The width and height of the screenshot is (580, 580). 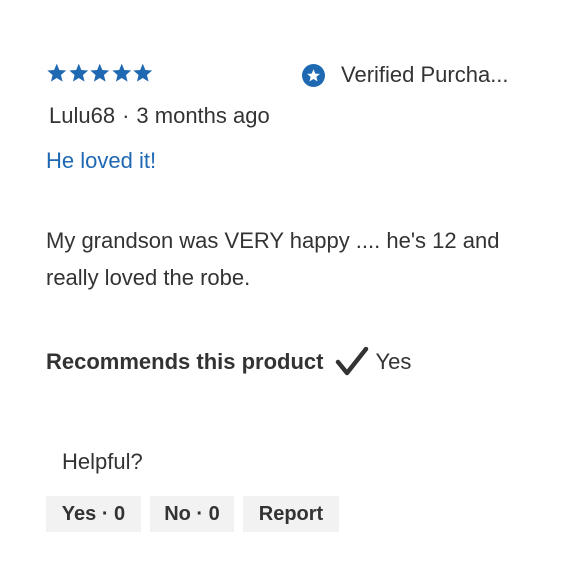 What do you see at coordinates (192, 514) in the screenshot?
I see `helpful-no-button: No · 0` at bounding box center [192, 514].